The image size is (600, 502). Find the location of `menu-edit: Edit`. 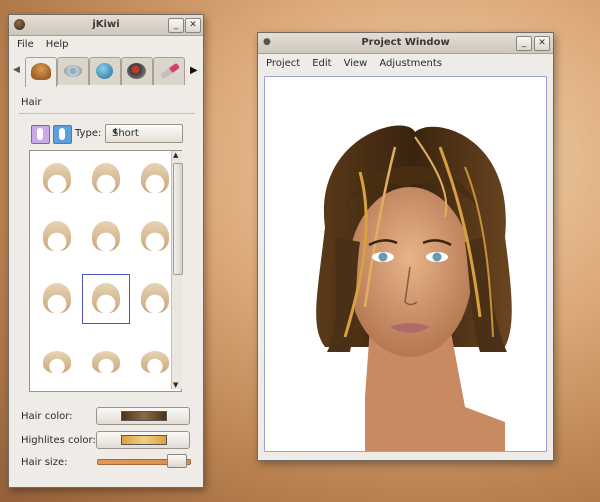

menu-edit: Edit is located at coordinates (321, 65).